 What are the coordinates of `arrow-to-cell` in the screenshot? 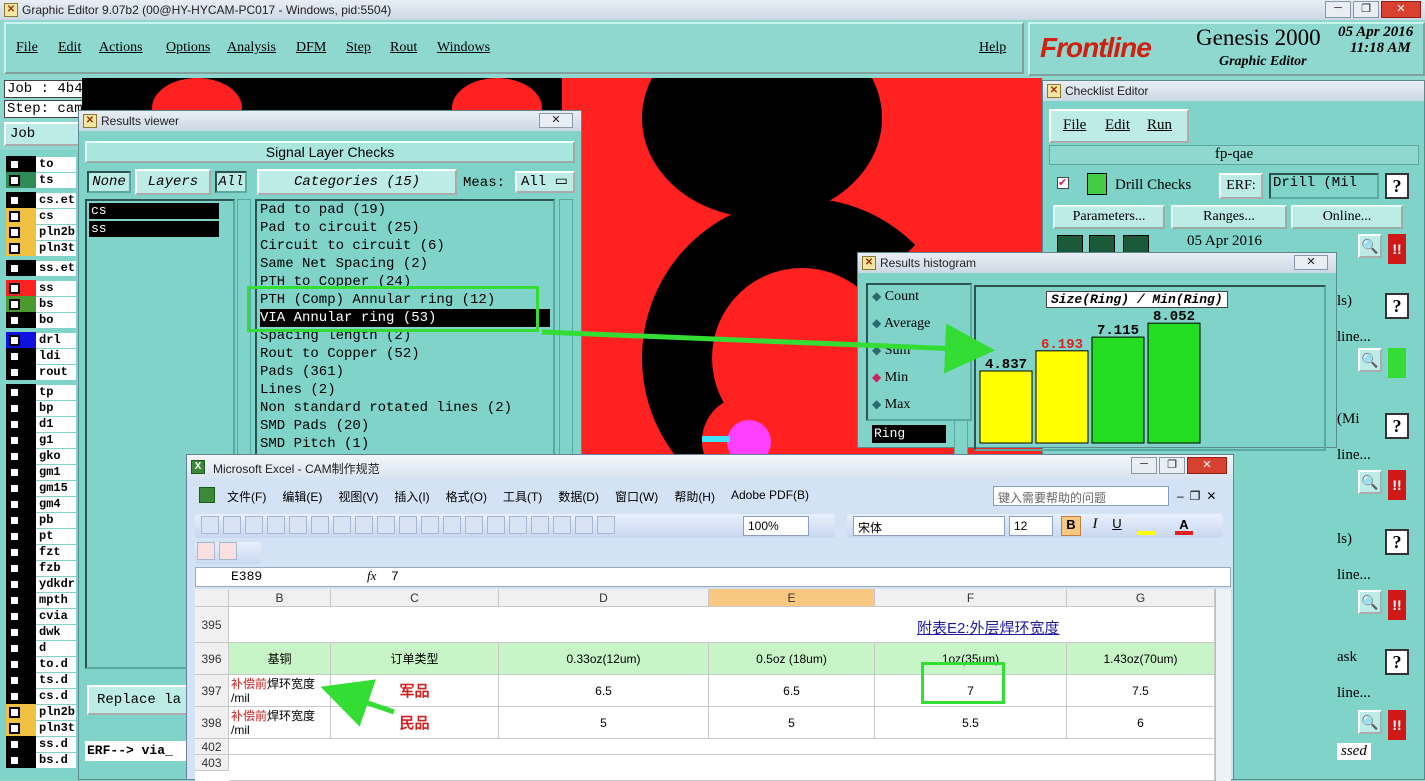 It's located at (357, 703).